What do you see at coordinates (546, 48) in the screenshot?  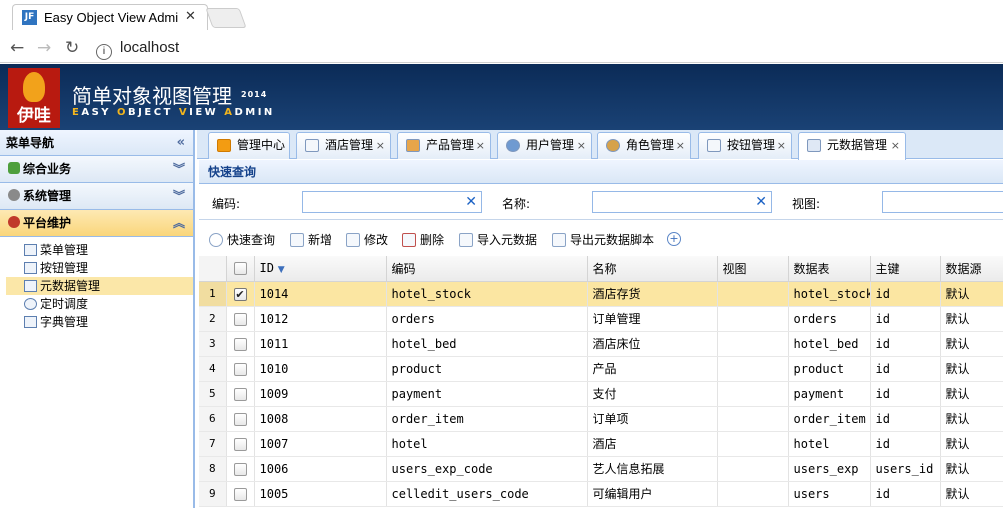 I see `url-field: i localhost` at bounding box center [546, 48].